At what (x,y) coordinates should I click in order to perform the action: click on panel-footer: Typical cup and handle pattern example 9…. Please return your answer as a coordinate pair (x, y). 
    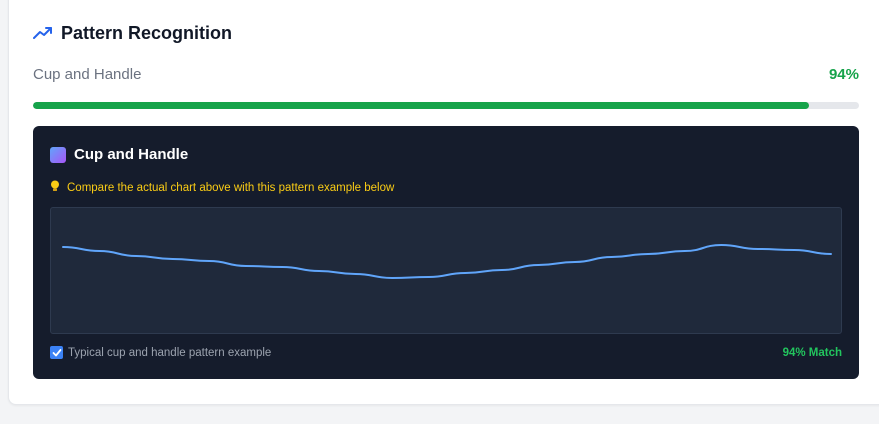
    Looking at the image, I should click on (446, 352).